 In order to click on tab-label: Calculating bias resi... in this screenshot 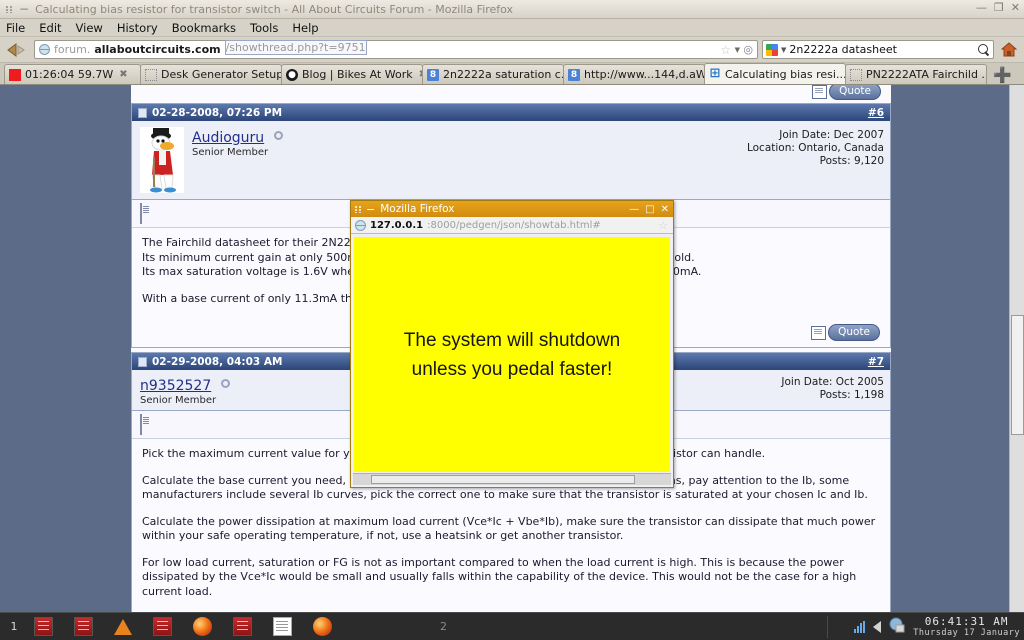, I will do `click(785, 74)`.